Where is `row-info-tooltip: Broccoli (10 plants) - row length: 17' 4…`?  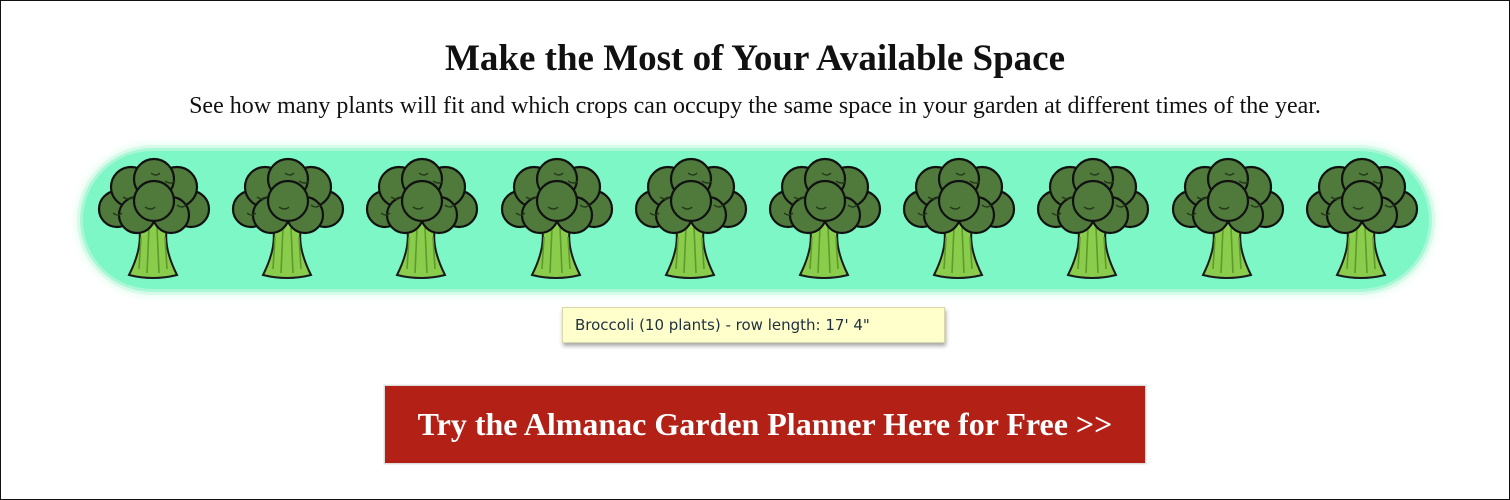 row-info-tooltip: Broccoli (10 plants) - row length: 17' 4… is located at coordinates (753, 325).